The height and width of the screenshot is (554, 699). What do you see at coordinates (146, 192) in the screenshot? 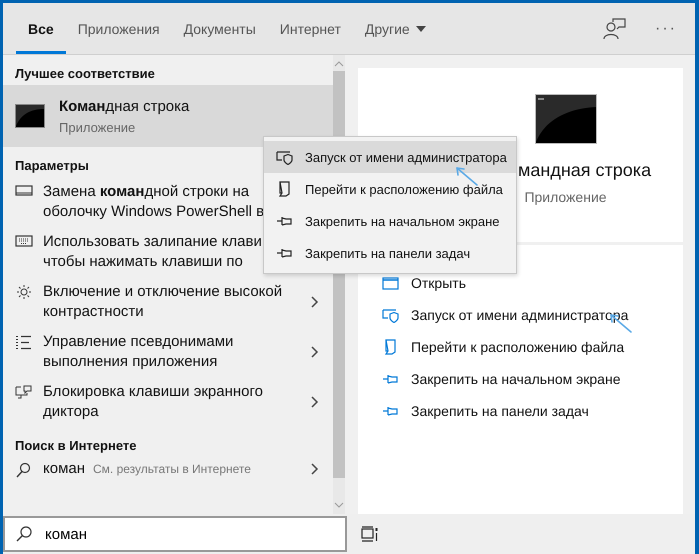
I see `item-label: Замена командной строки на` at bounding box center [146, 192].